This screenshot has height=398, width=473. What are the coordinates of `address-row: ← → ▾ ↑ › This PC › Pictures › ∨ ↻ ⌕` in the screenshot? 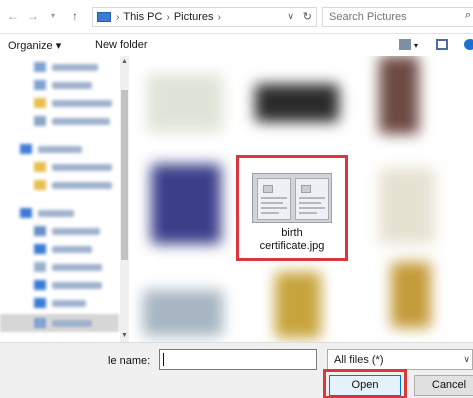 It's located at (236, 17).